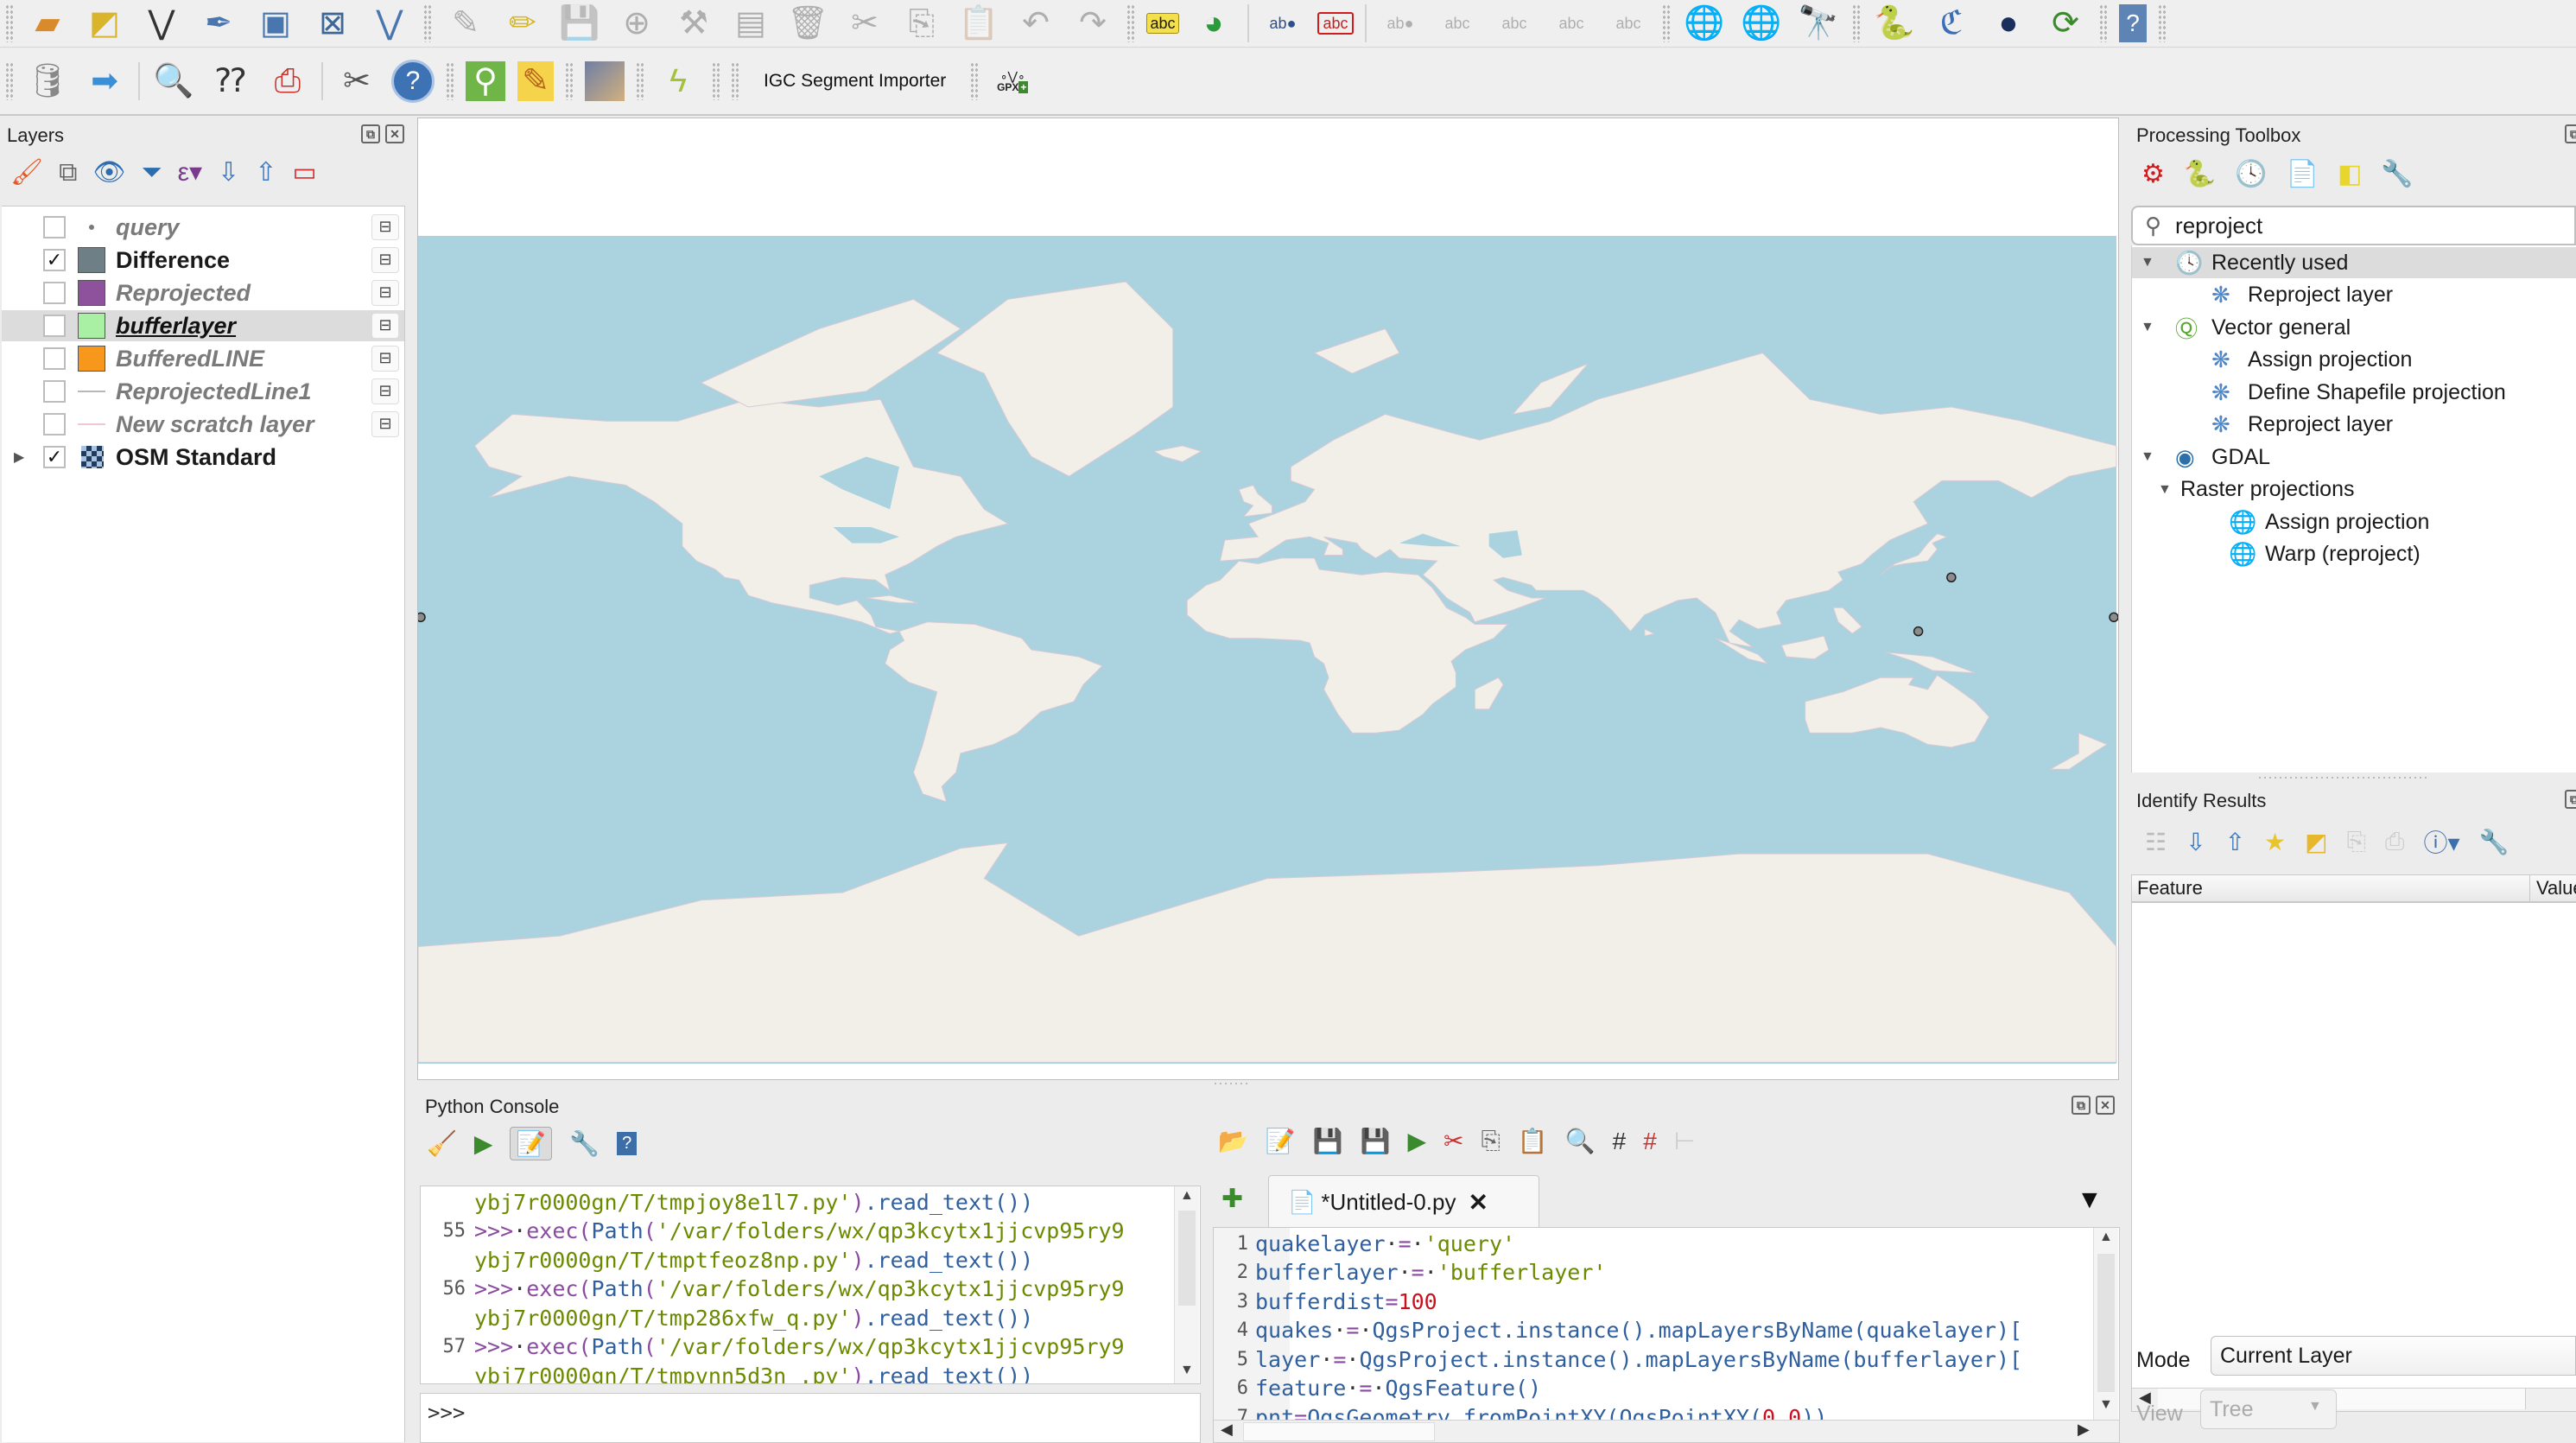 The image size is (2576, 1443). Describe the element at coordinates (190, 172) in the screenshot. I see `filter-expression-icon: ε▾` at that location.